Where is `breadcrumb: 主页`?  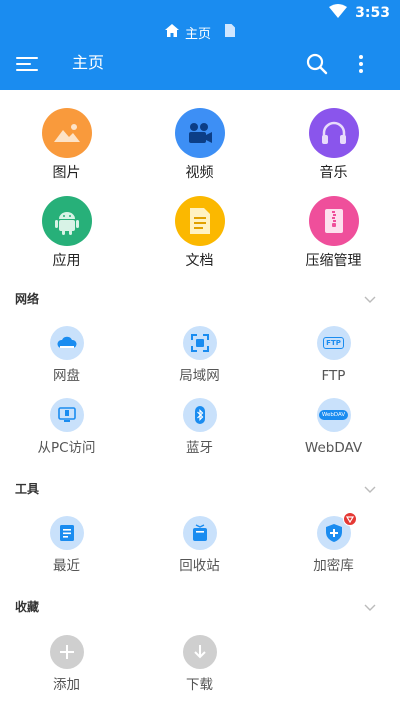
breadcrumb: 主页 is located at coordinates (200, 32).